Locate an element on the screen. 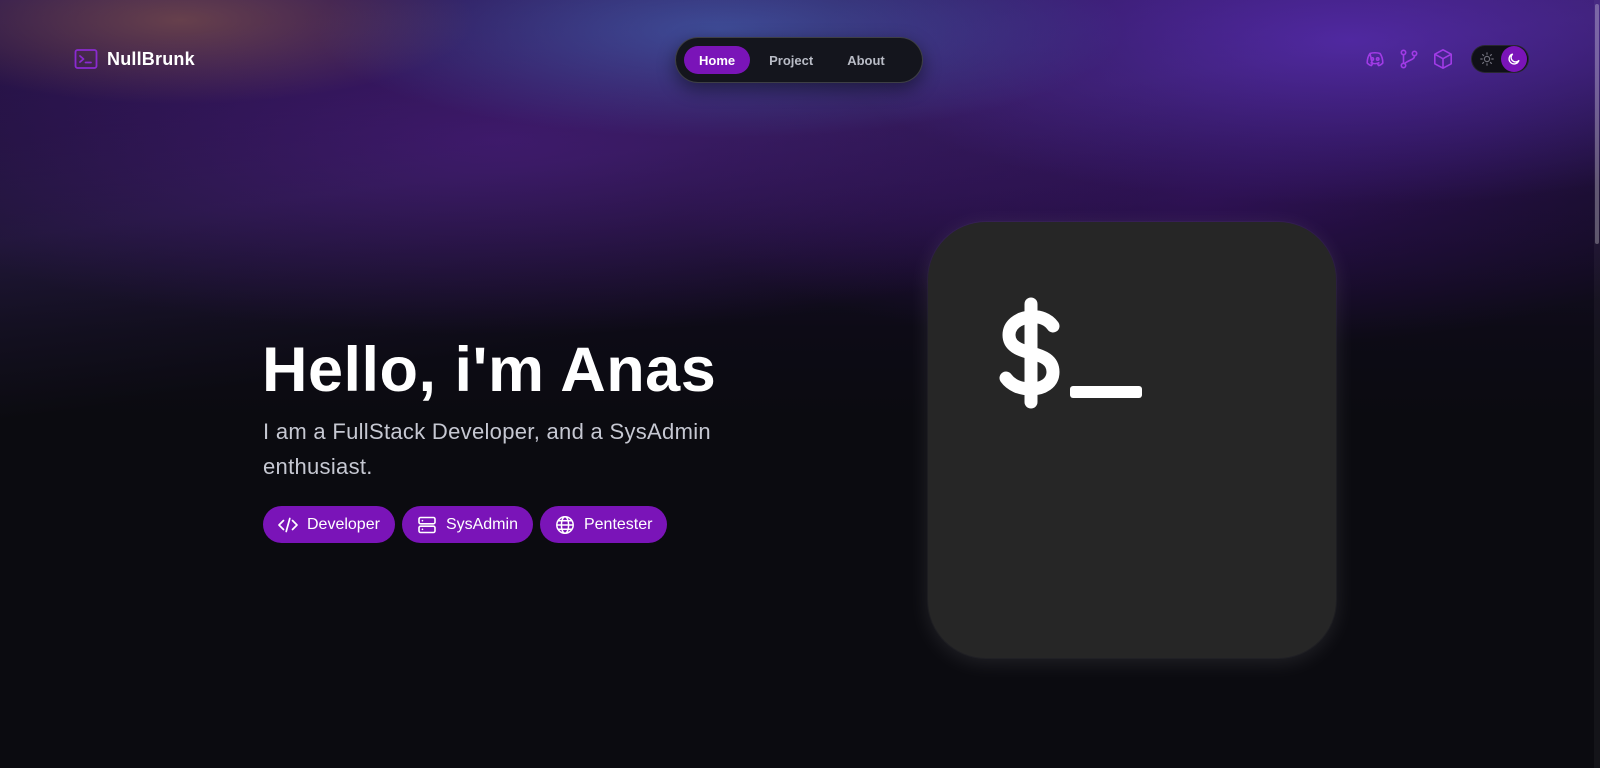 This screenshot has width=1600, height=768. brand-name: NullBrunk is located at coordinates (151, 58).